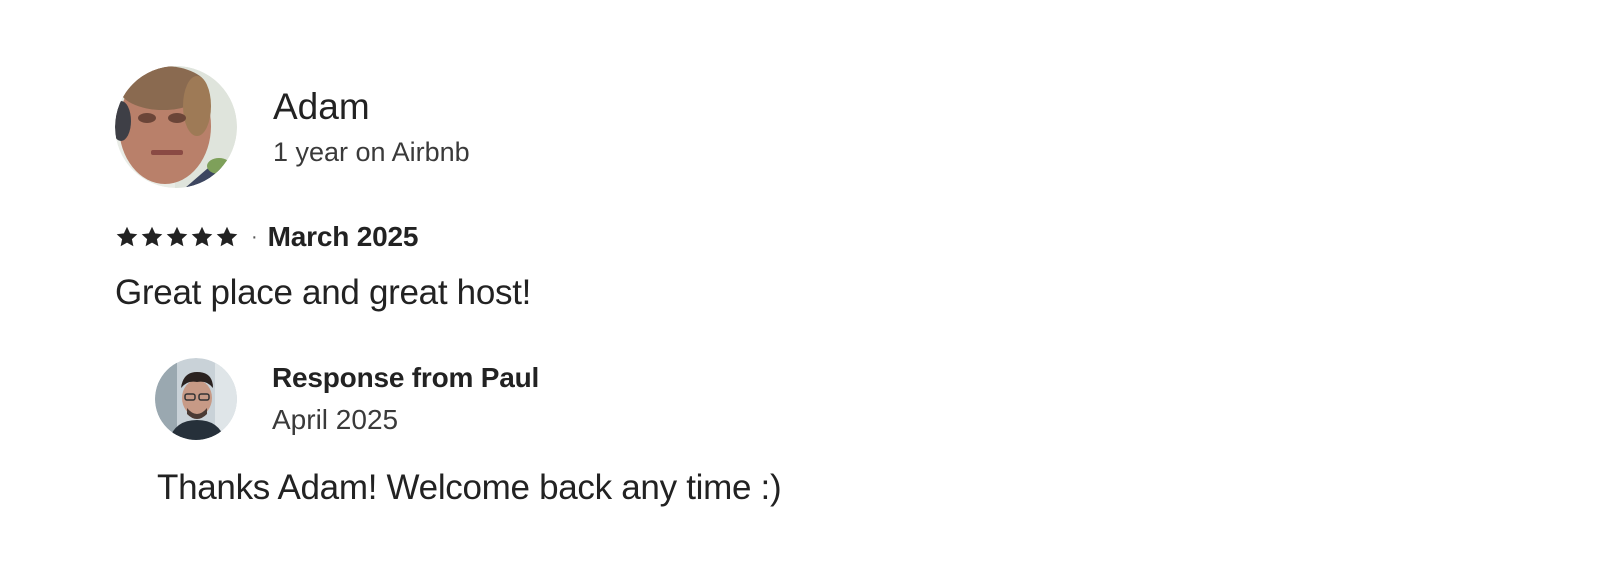 The width and height of the screenshot is (1600, 585). Describe the element at coordinates (469, 487) in the screenshot. I see `host-response-text: Thanks Adam! Welcome back any time :)` at that location.